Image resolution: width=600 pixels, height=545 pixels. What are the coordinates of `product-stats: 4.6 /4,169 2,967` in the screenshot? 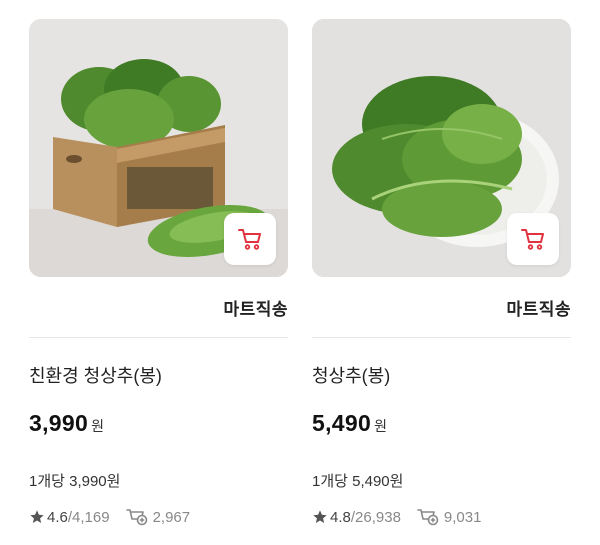 It's located at (109, 517).